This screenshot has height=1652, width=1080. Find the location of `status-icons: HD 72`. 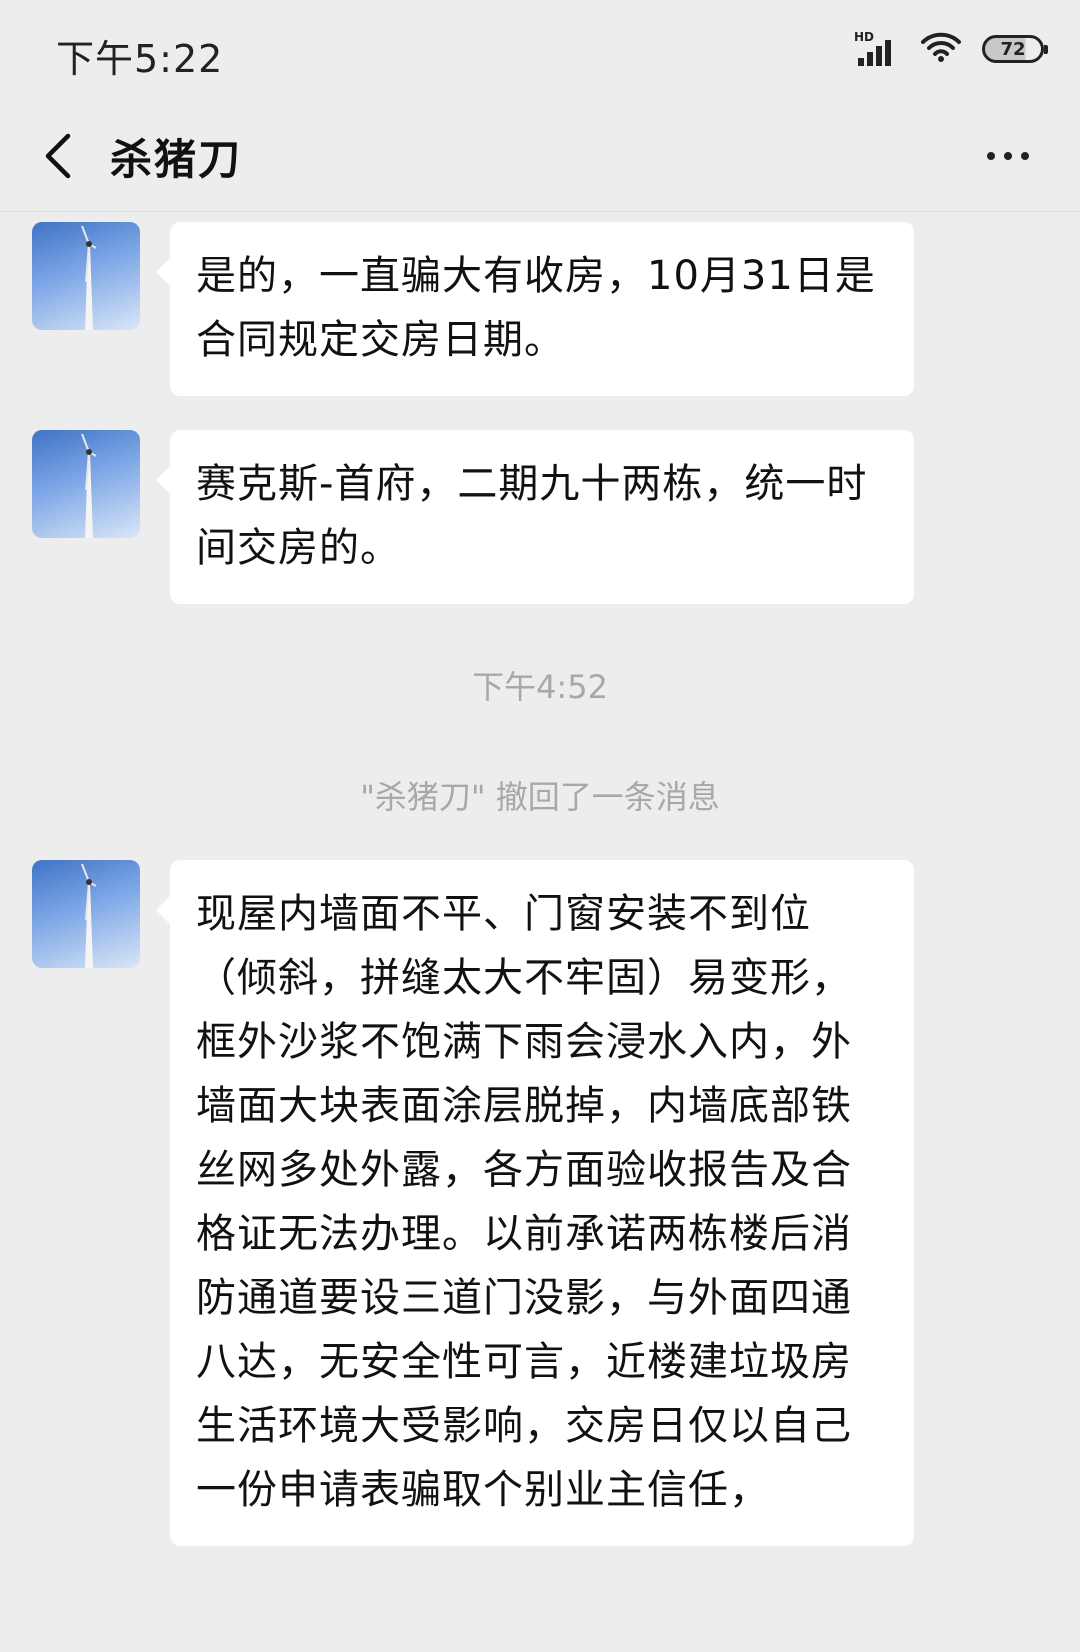

status-icons: HD 72 is located at coordinates (951, 49).